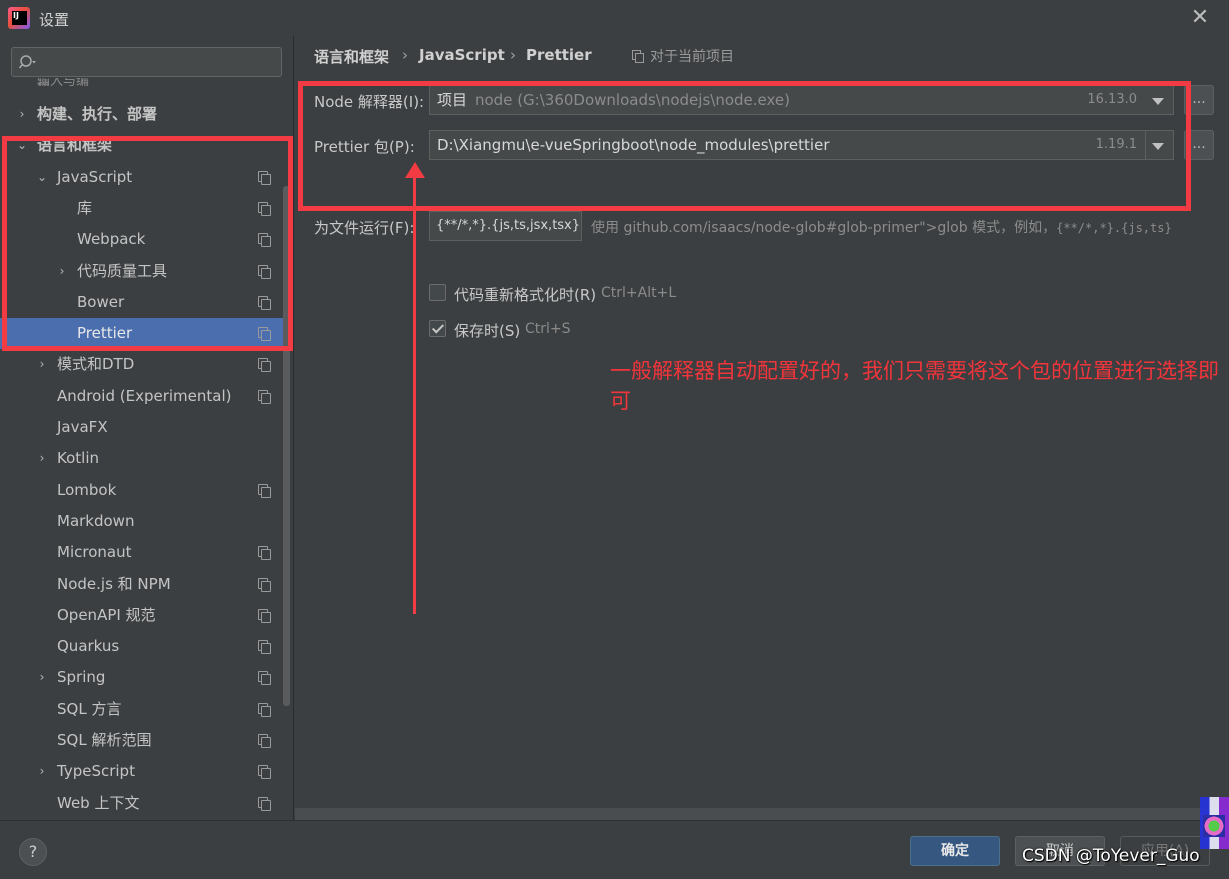  What do you see at coordinates (142, 552) in the screenshot?
I see `sidebar-item: Micronaut` at bounding box center [142, 552].